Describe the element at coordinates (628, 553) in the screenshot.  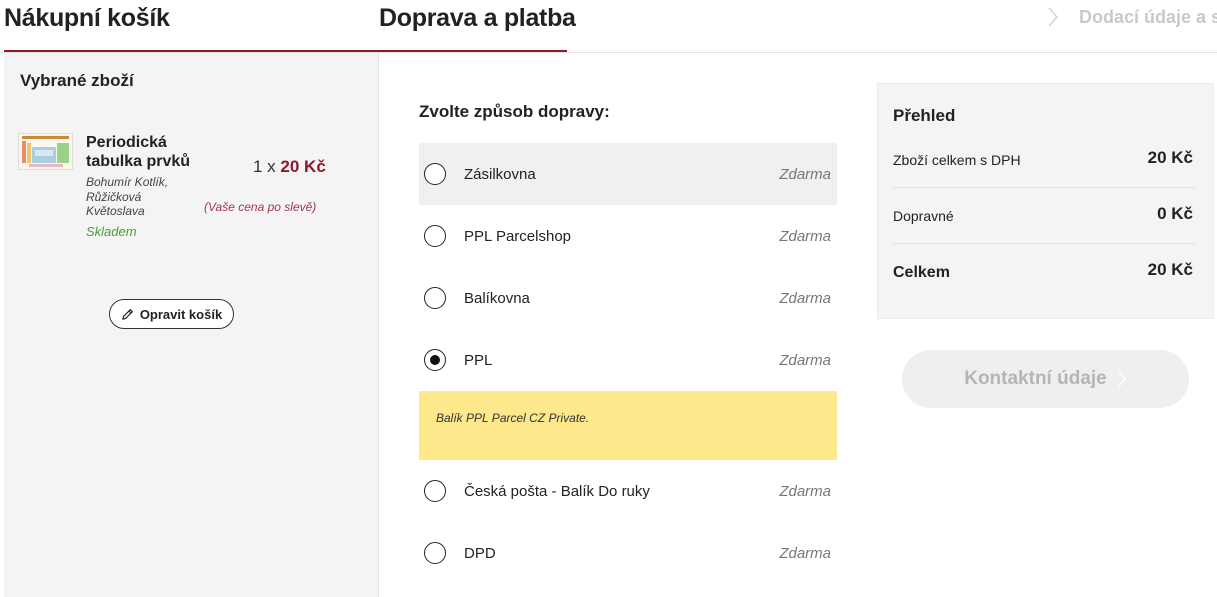
I see `shipping-option-dpd: DPD Zdarma` at that location.